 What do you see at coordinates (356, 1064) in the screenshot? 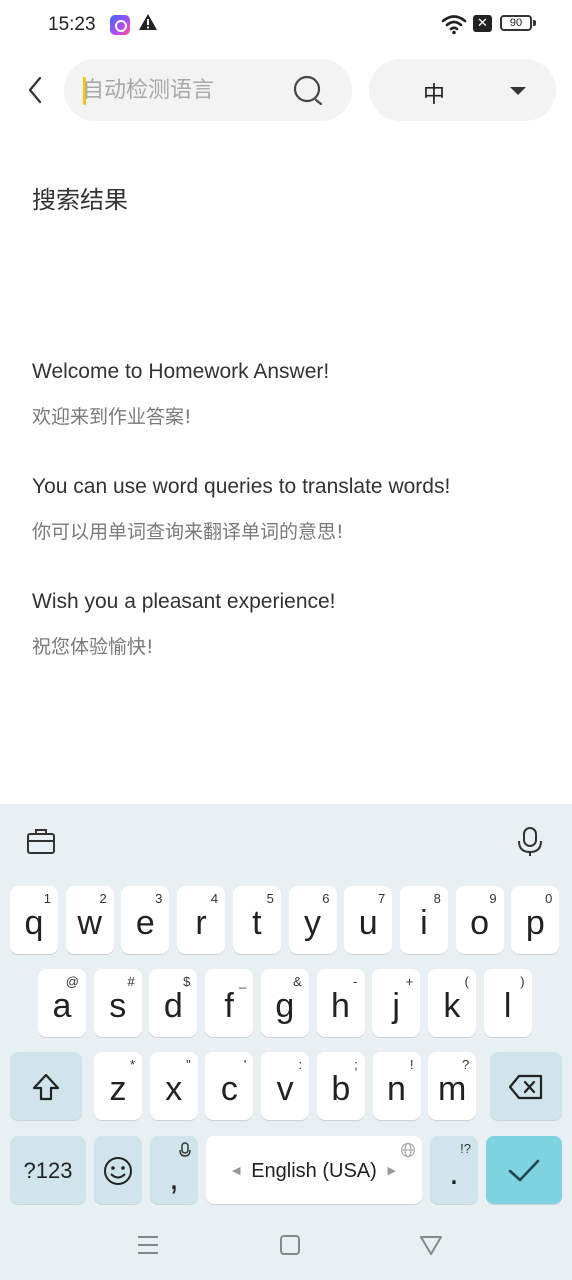
I see `key-hint: ;` at bounding box center [356, 1064].